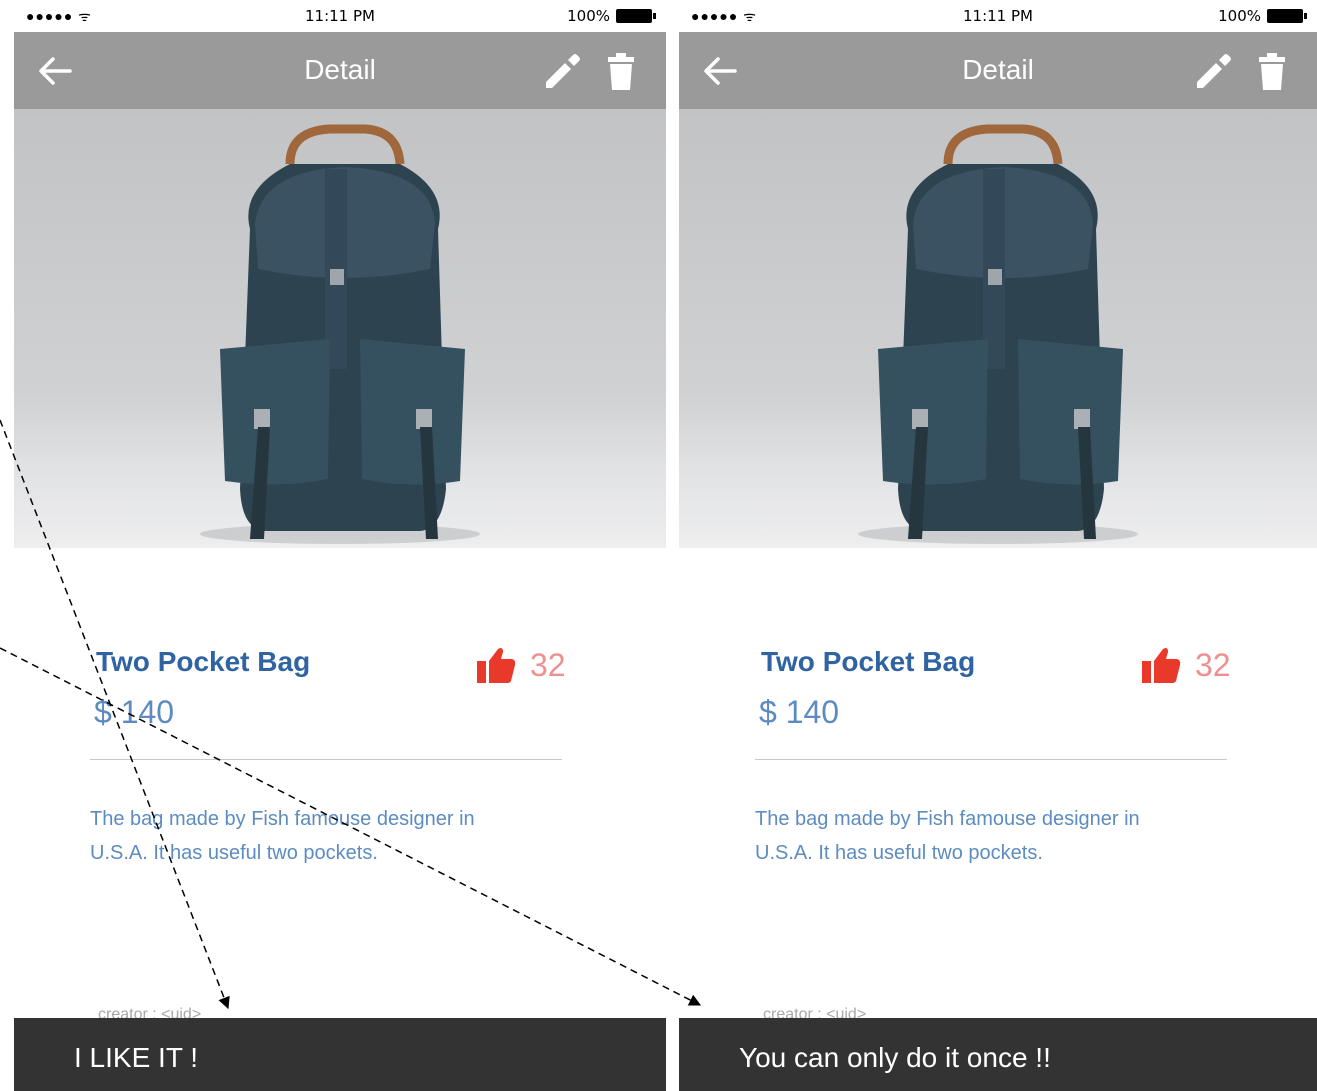 The width and height of the screenshot is (1317, 1091). Describe the element at coordinates (895, 1057) in the screenshot. I see `snackbar-message: You can only do it once !!` at that location.